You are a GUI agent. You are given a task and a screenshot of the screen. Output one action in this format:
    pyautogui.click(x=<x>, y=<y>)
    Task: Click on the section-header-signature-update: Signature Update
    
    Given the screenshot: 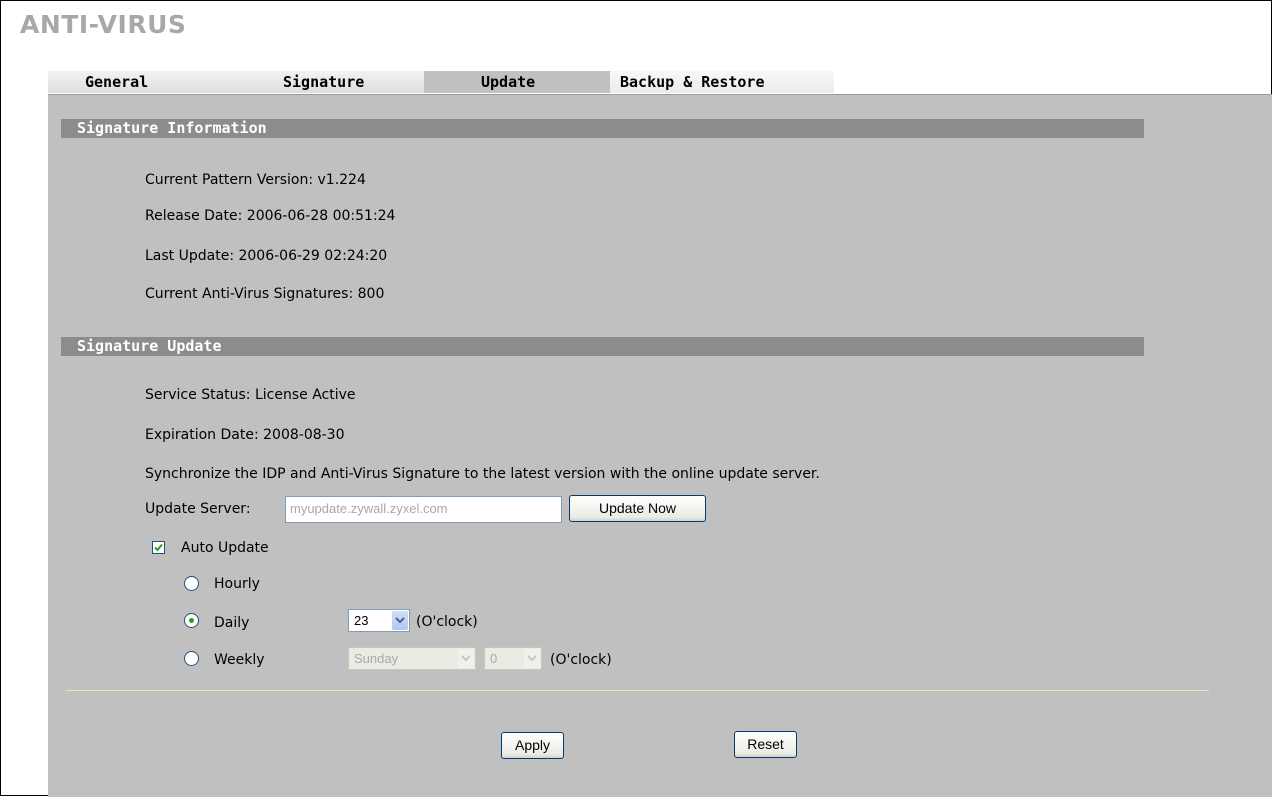 What is the action you would take?
    pyautogui.click(x=602, y=346)
    